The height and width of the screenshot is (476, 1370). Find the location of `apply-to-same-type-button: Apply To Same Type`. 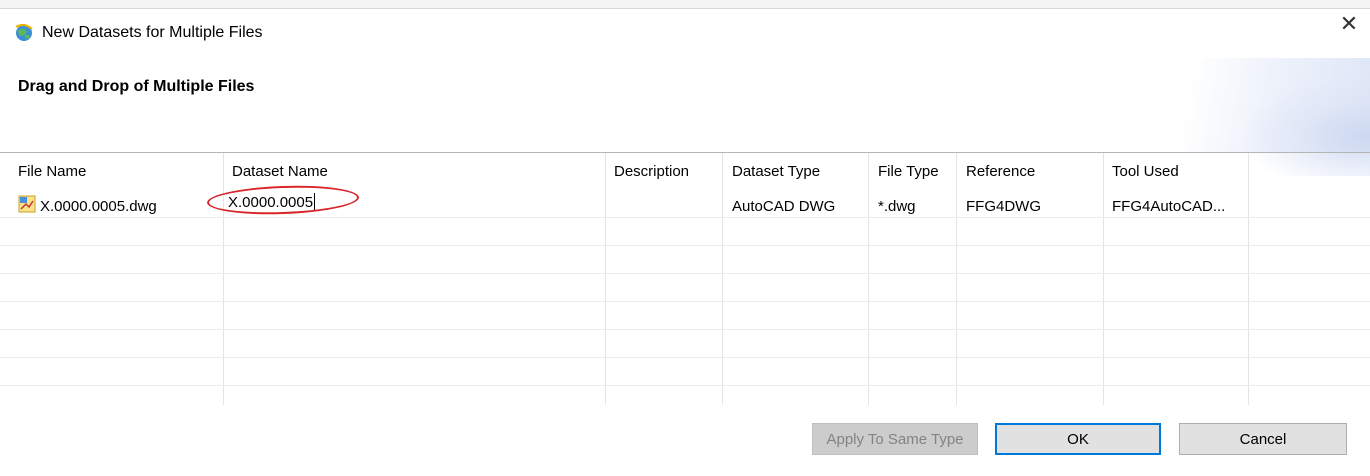

apply-to-same-type-button: Apply To Same Type is located at coordinates (895, 439).